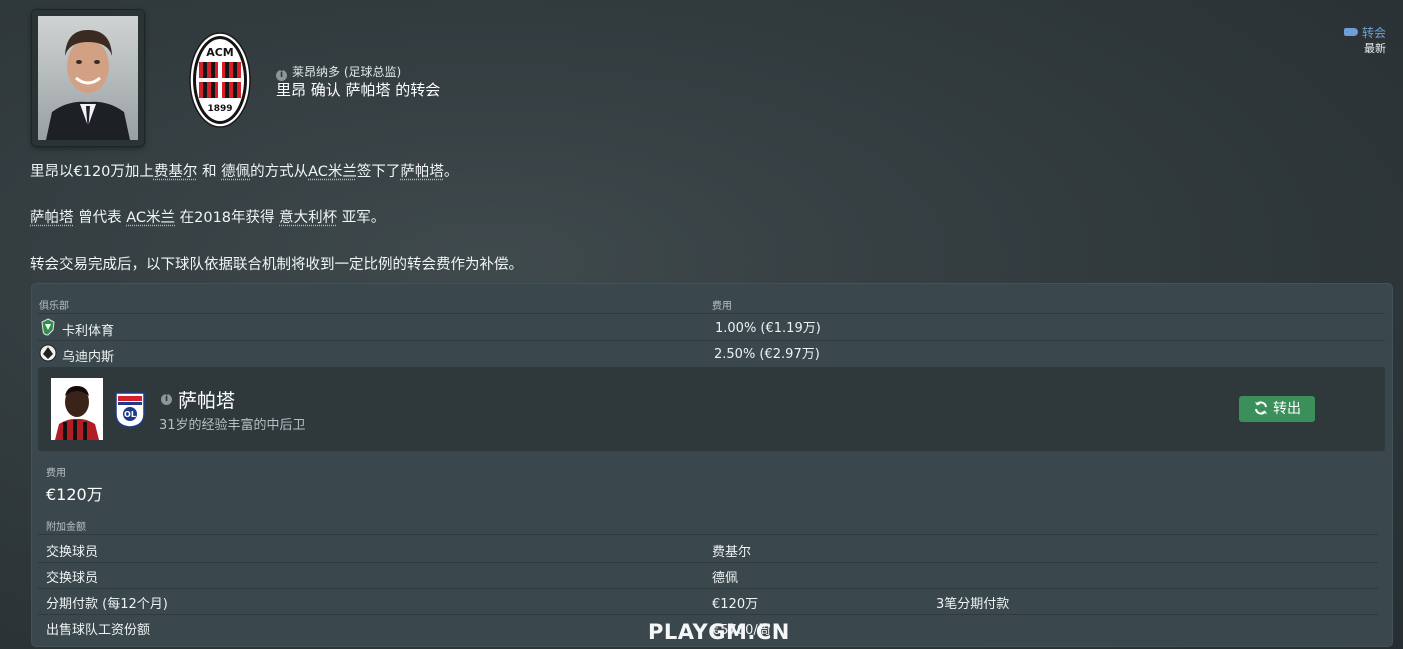 The width and height of the screenshot is (1403, 649). What do you see at coordinates (973, 604) in the screenshot?
I see `extra-row-detail: 3笔分期付款` at bounding box center [973, 604].